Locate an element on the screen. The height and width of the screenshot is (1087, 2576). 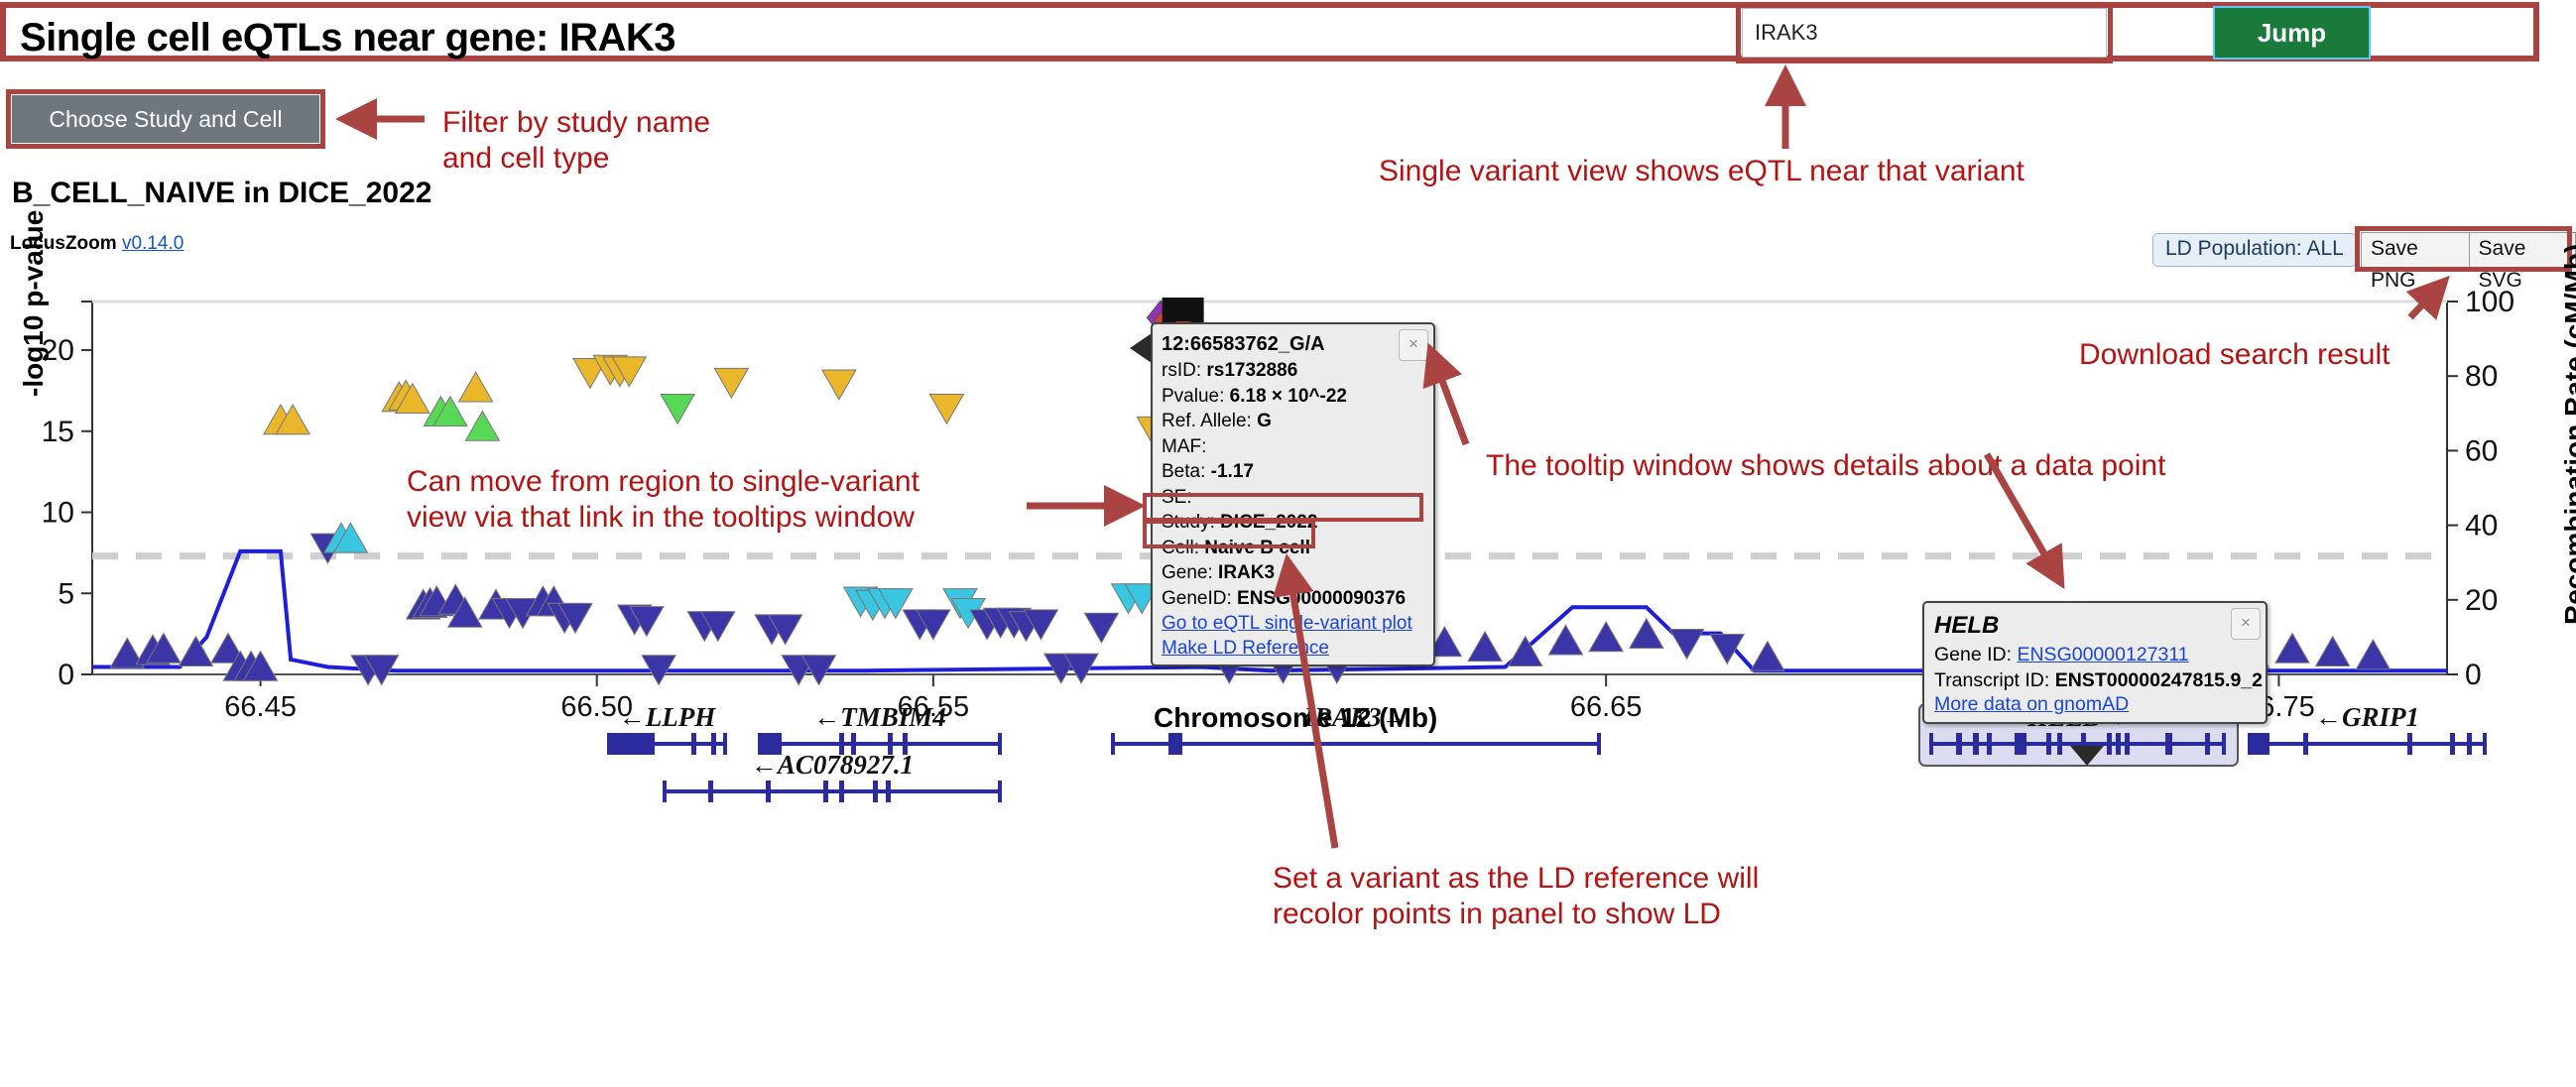
annotation-filter: Filter by study name and cell type is located at coordinates (576, 140).